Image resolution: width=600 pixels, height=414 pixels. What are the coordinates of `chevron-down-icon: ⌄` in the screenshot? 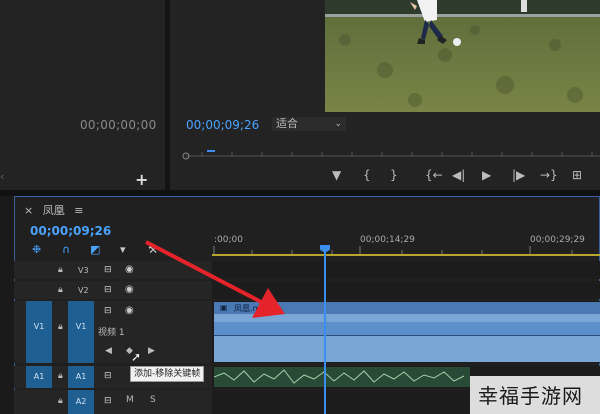 It's located at (338, 124).